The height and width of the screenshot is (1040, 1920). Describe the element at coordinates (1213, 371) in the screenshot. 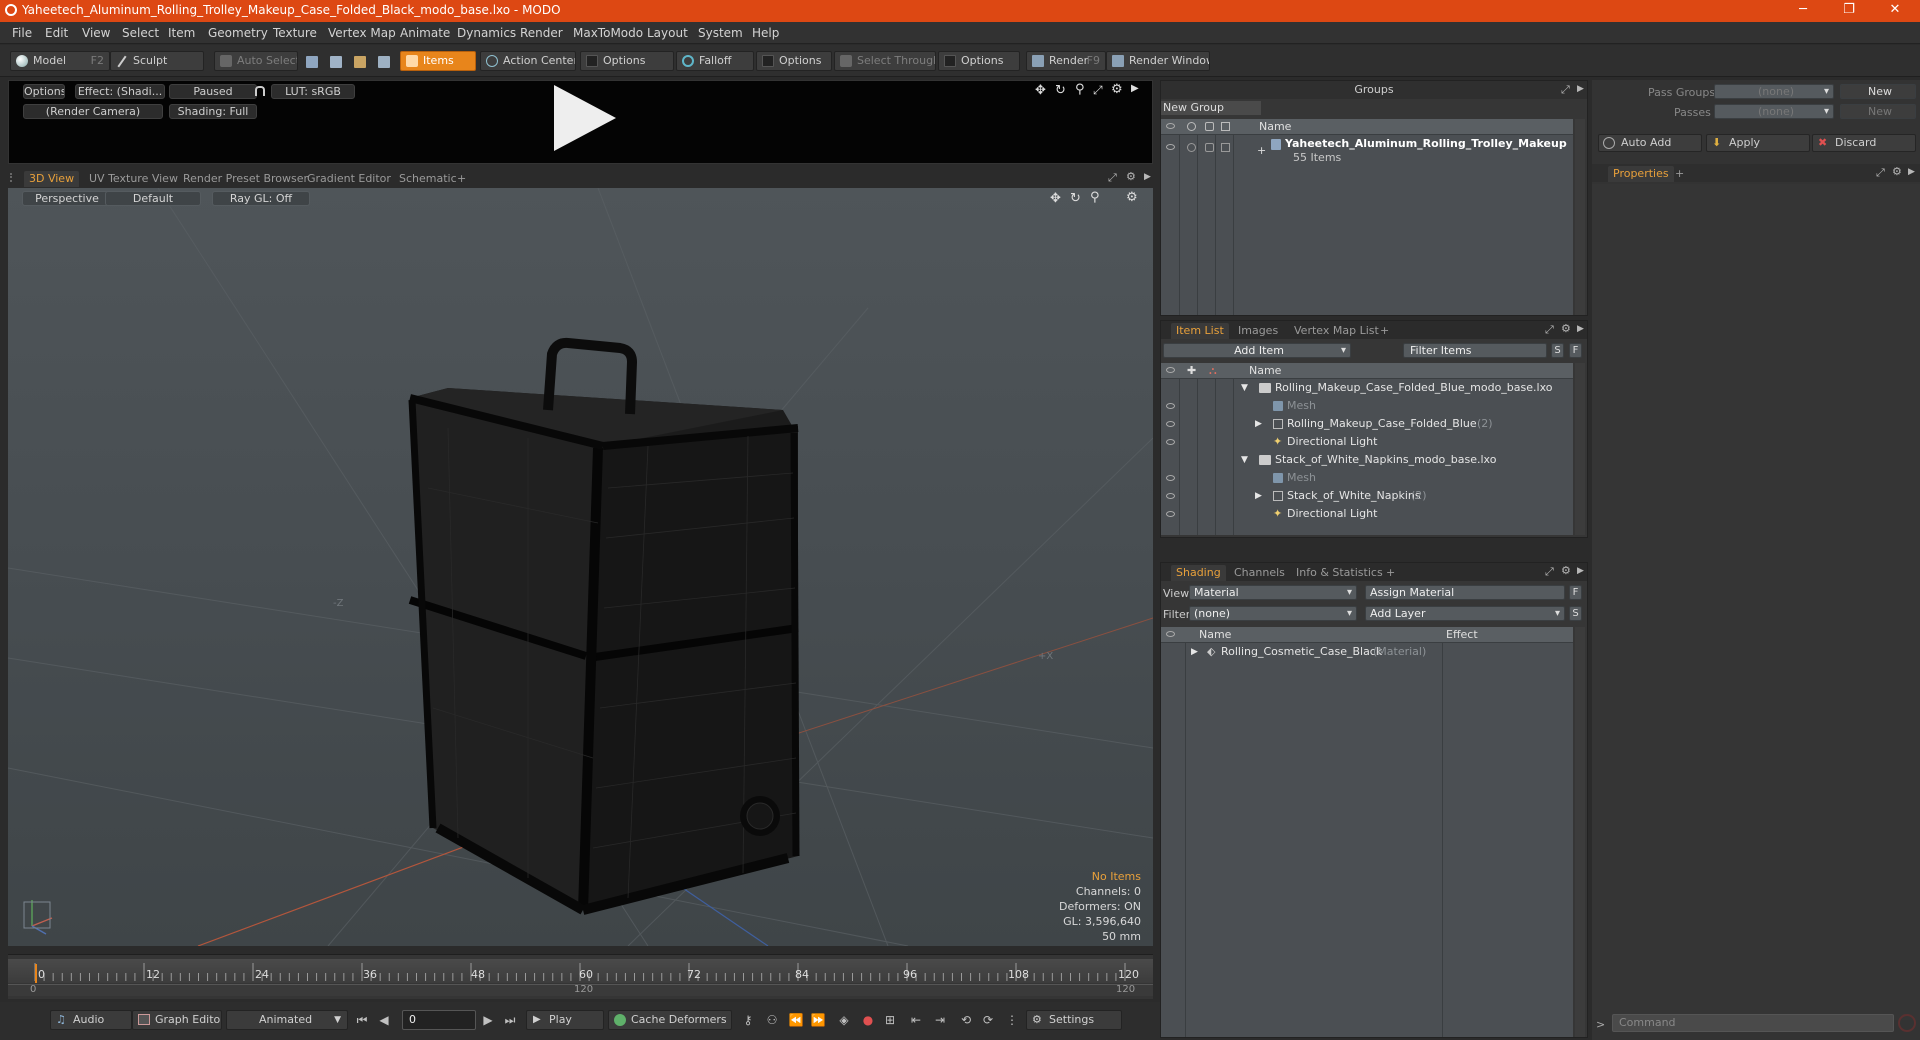

I see `item-render-column-icon: ⛬` at that location.